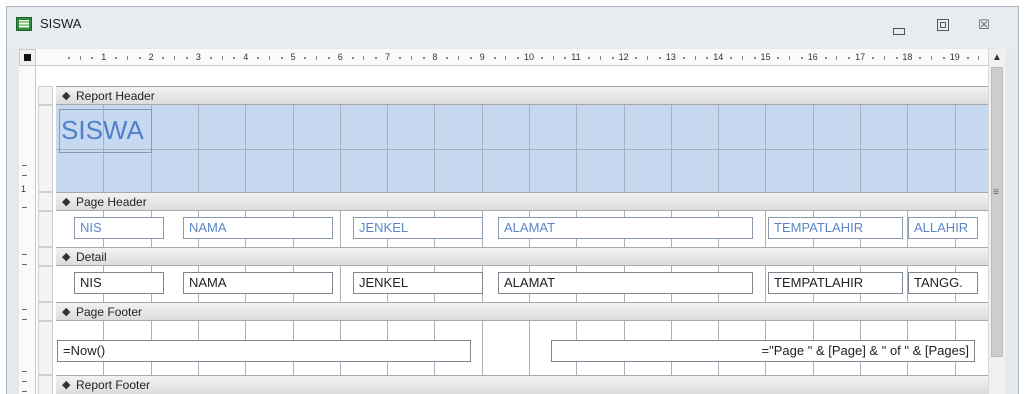 The image size is (1025, 394). What do you see at coordinates (27, 230) in the screenshot?
I see `vertical-ruler: 1` at bounding box center [27, 230].